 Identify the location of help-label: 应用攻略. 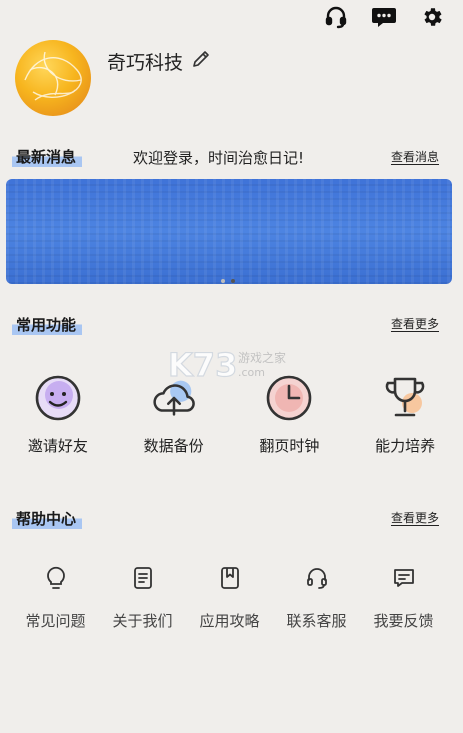
(229, 621).